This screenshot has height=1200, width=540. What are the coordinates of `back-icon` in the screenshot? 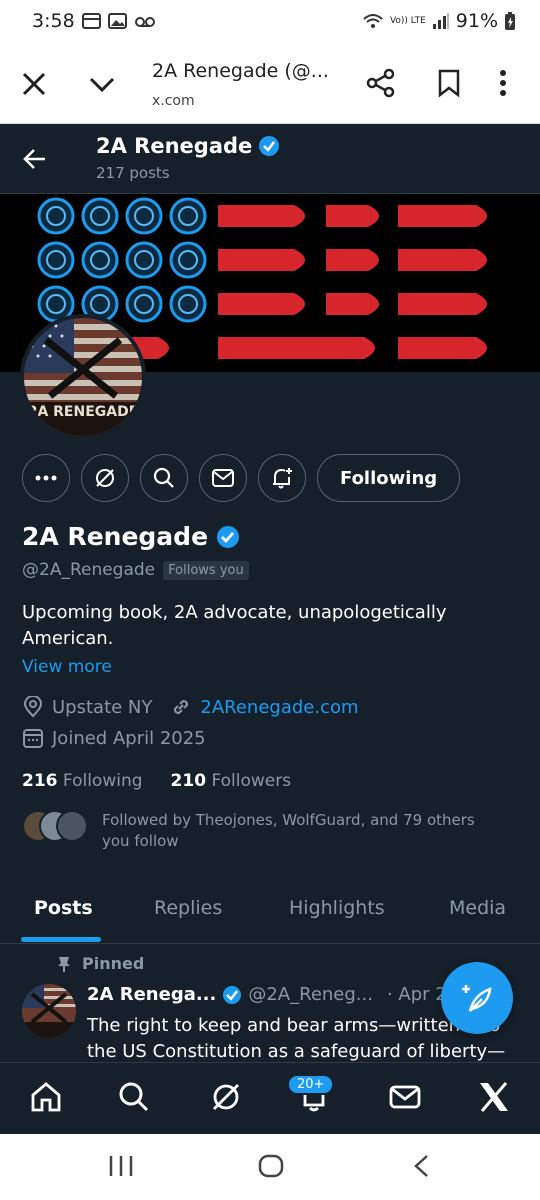 It's located at (422, 1166).